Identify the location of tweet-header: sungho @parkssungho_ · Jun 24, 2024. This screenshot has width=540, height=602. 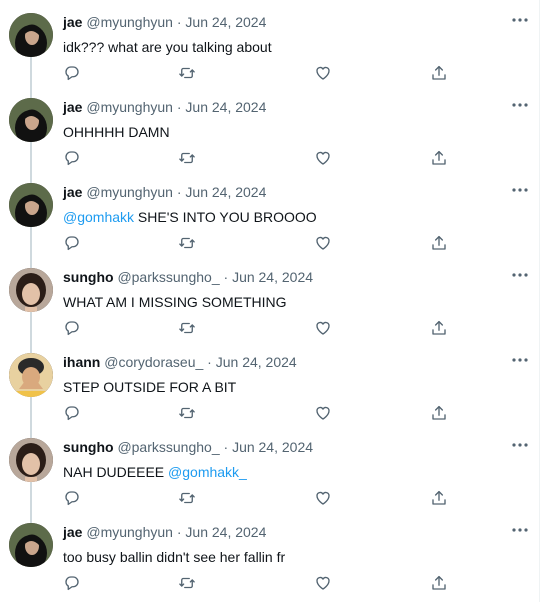
(188, 277).